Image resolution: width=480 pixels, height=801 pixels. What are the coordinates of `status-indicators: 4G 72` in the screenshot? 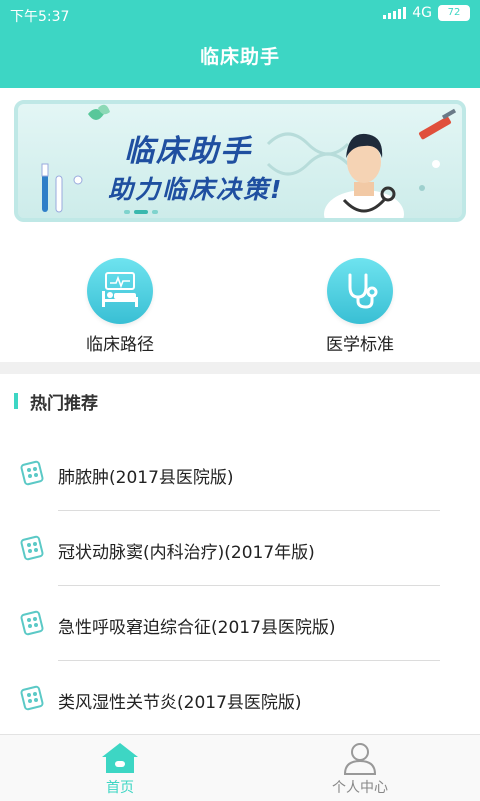 It's located at (426, 13).